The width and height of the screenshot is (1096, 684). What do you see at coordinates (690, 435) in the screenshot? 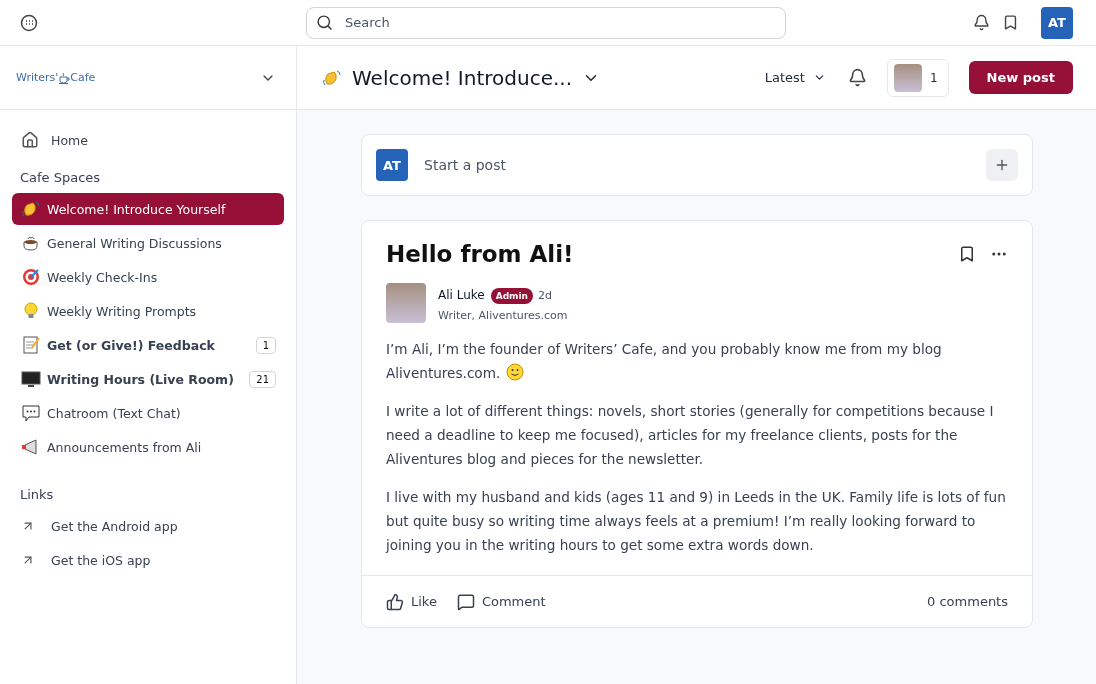
I see `post-paragraph: I write a lot of different things: novels, short stories (generally for competitions because I need a deadline to keep me focused), articles for my freelance clients, posts for the Aliventures blog and pieces for the newsletter.` at bounding box center [690, 435].